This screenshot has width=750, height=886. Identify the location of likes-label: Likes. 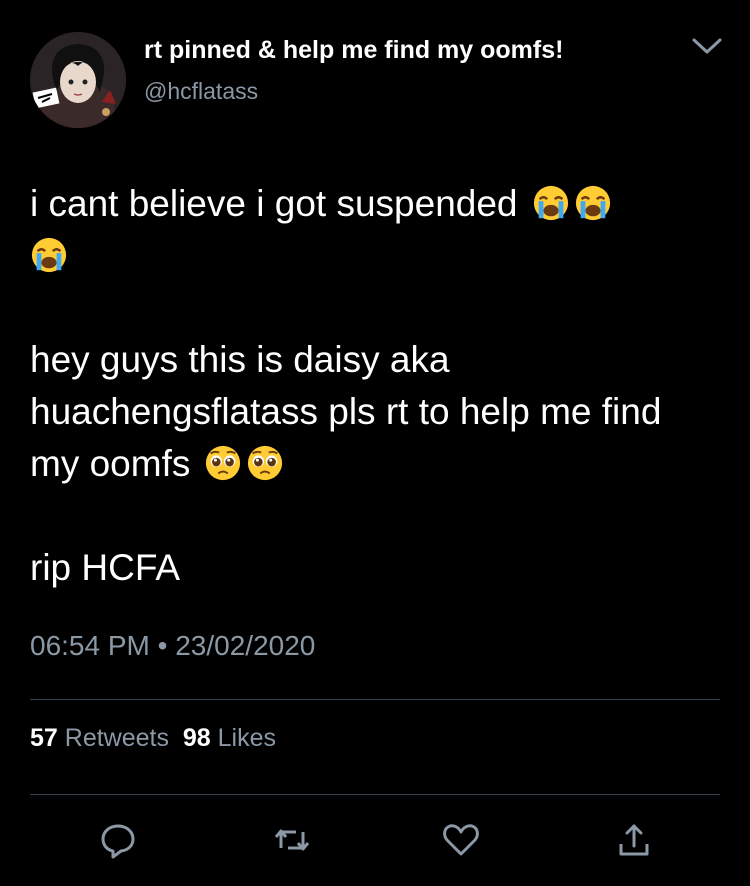
(247, 738).